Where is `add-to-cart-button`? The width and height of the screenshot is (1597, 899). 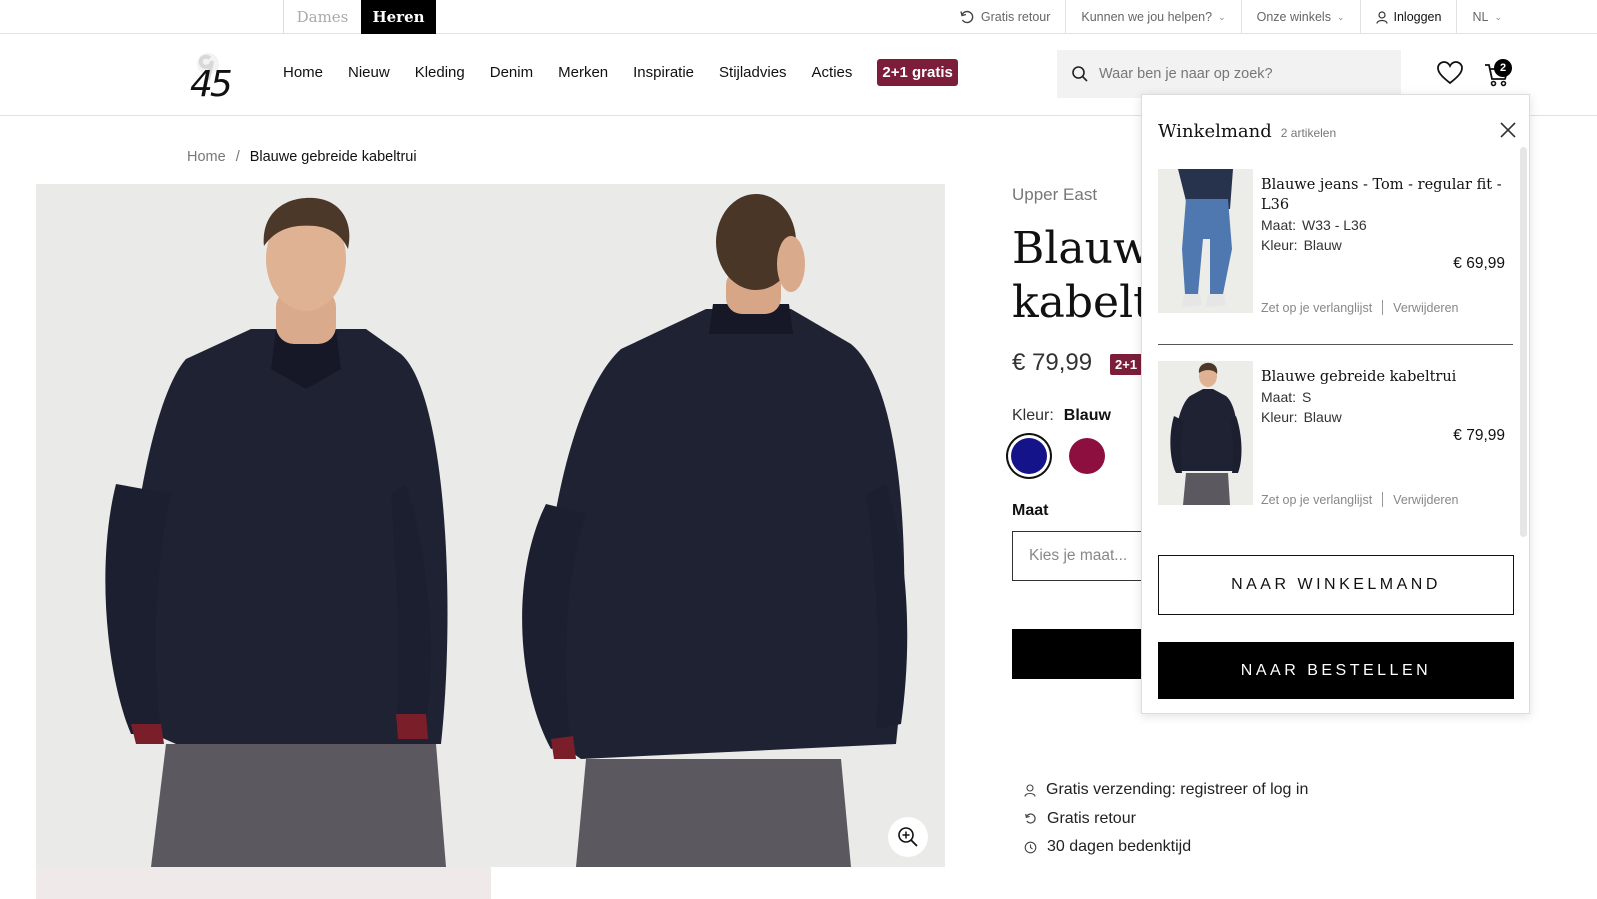
add-to-cart-button is located at coordinates (1079, 654).